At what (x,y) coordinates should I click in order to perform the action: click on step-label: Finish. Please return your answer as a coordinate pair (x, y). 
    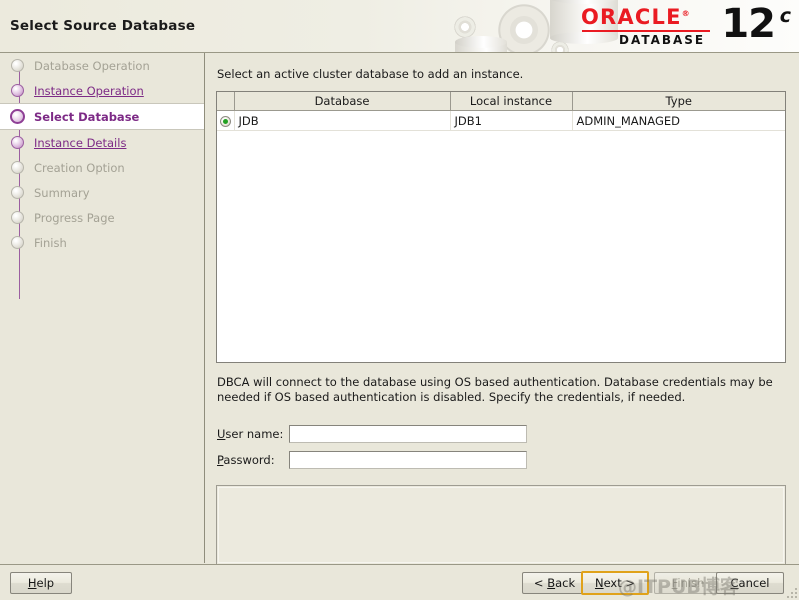
    Looking at the image, I should click on (50, 242).